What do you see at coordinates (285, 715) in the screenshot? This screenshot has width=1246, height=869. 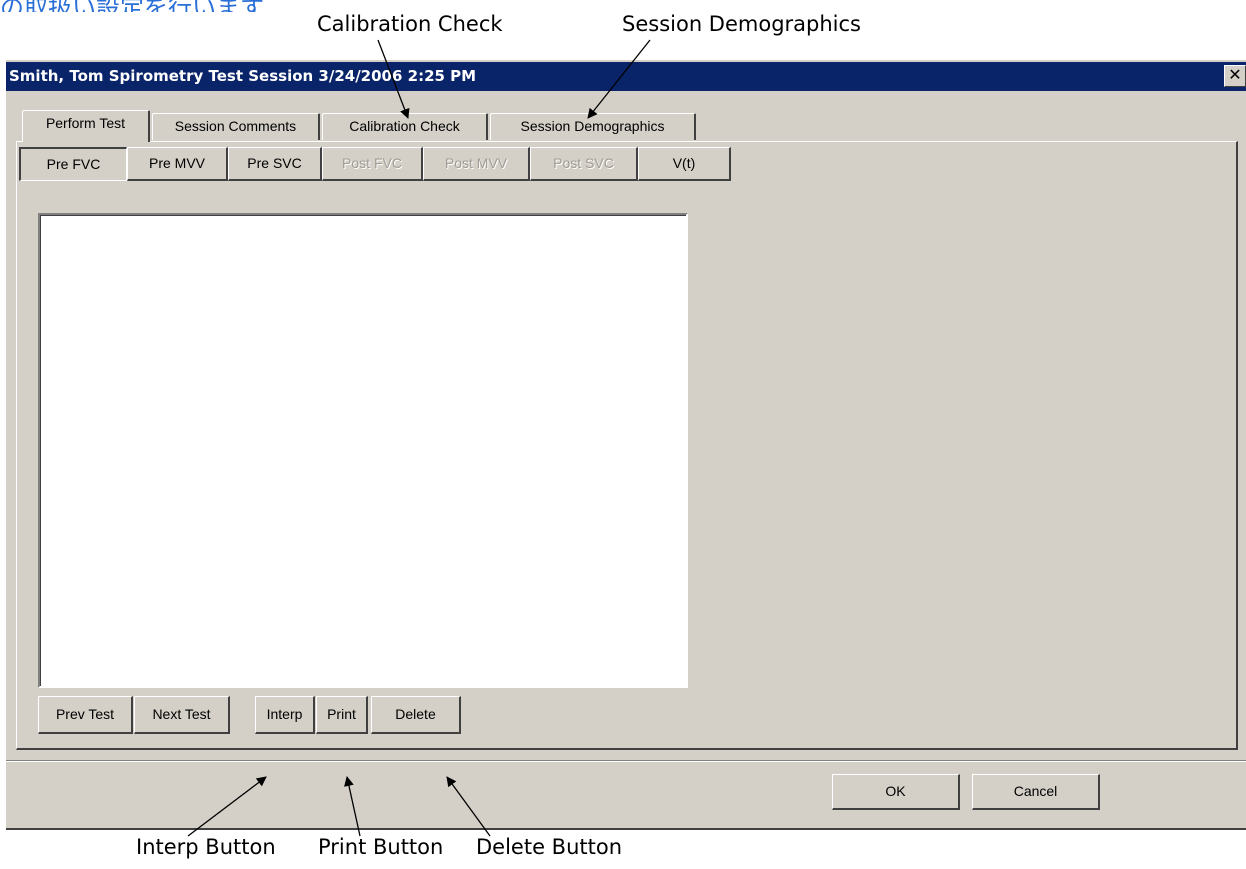 I see `interp-button: Interp` at bounding box center [285, 715].